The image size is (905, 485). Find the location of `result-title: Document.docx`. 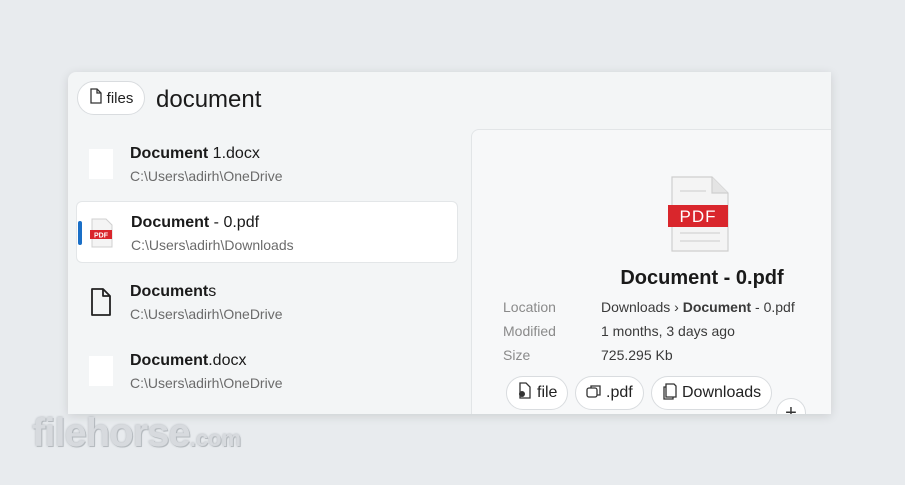

result-title: Document.docx is located at coordinates (188, 360).